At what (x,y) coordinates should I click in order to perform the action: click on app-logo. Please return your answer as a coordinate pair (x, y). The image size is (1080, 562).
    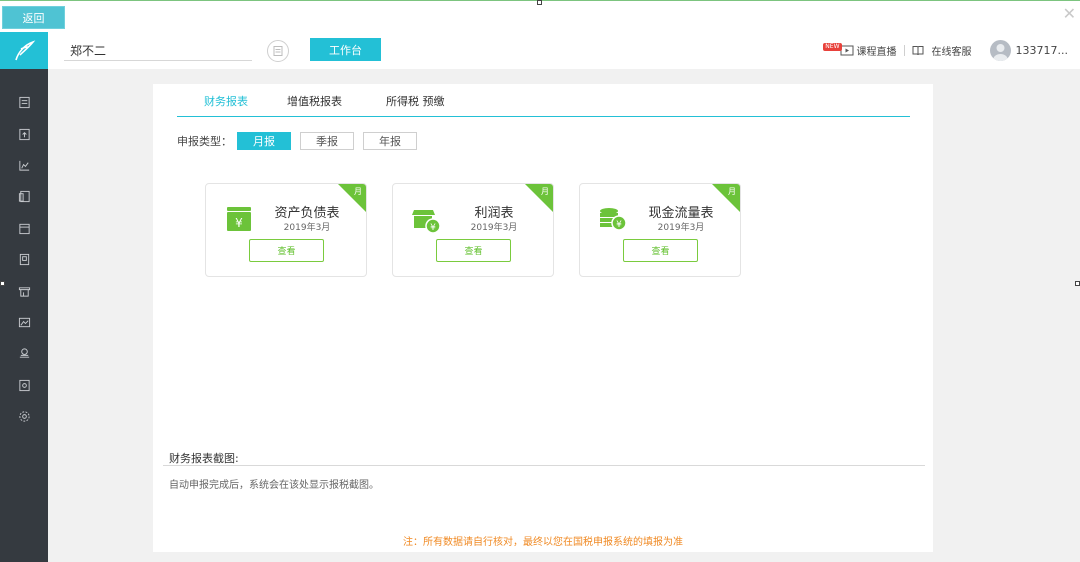
    Looking at the image, I should click on (24, 50).